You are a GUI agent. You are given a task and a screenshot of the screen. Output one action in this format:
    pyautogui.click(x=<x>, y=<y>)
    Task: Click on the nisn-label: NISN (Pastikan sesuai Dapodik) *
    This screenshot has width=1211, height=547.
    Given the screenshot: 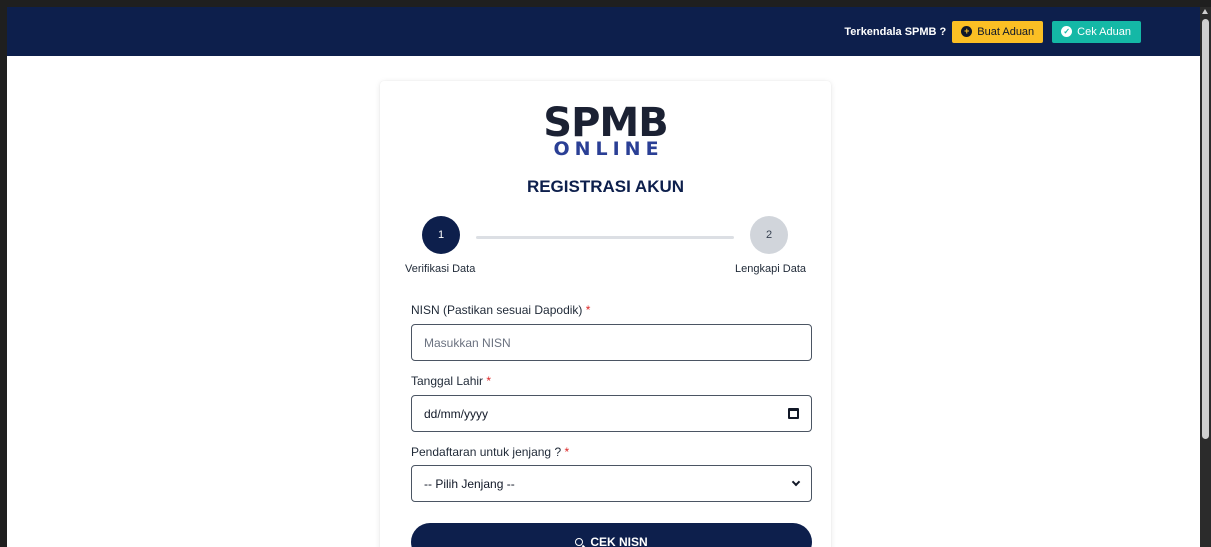 What is the action you would take?
    pyautogui.click(x=500, y=310)
    